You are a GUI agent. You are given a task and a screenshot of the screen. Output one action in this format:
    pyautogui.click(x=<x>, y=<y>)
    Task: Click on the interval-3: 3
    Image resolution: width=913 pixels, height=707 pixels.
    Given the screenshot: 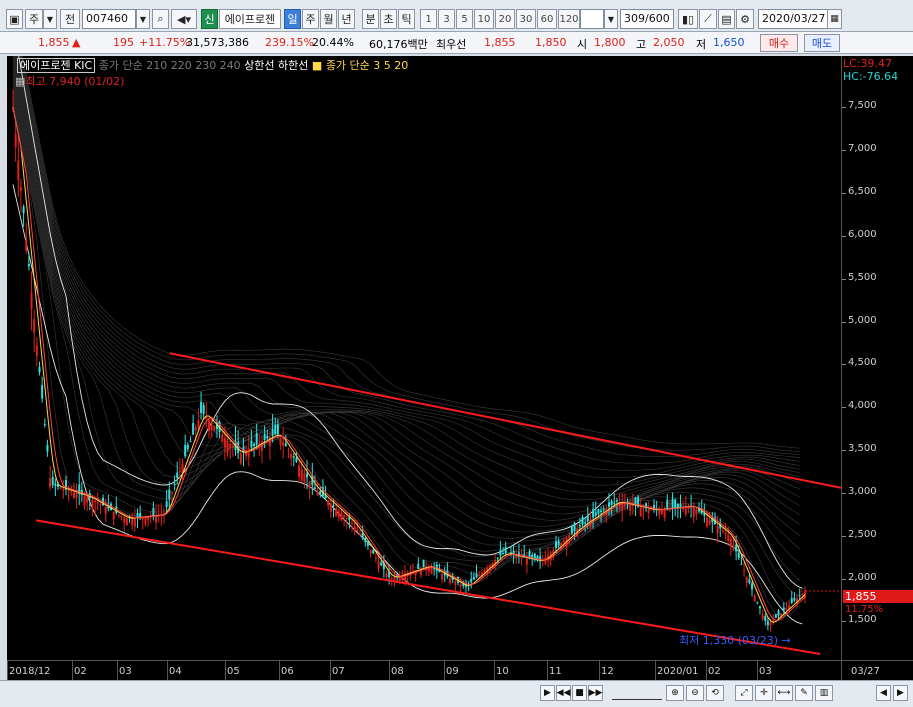 What is the action you would take?
    pyautogui.click(x=446, y=19)
    